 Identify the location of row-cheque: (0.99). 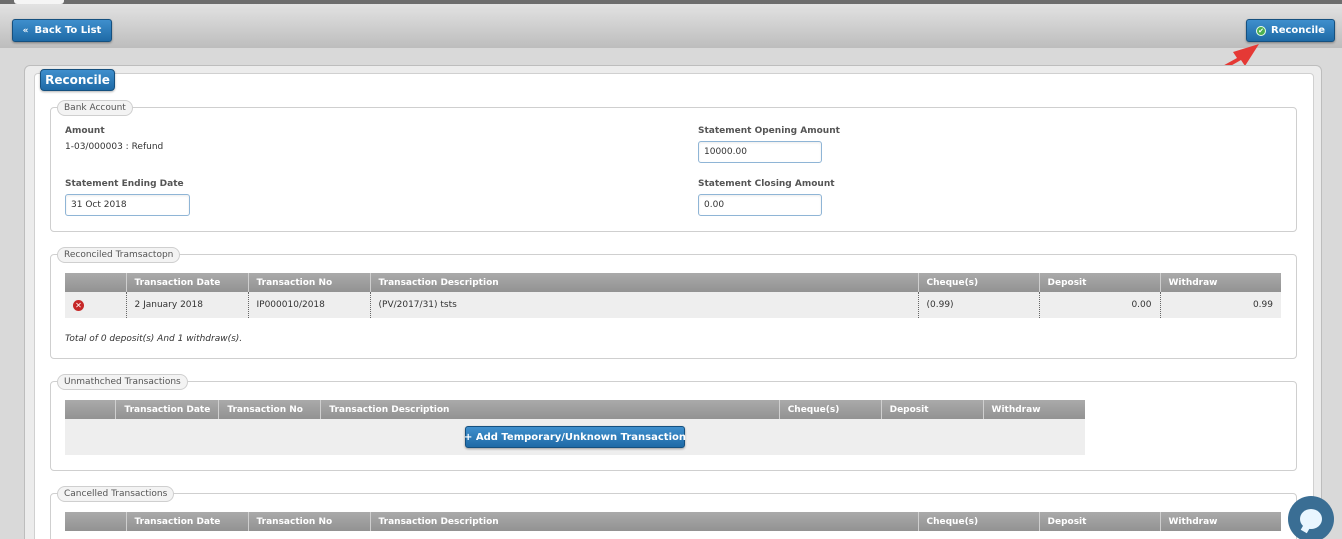
(979, 305).